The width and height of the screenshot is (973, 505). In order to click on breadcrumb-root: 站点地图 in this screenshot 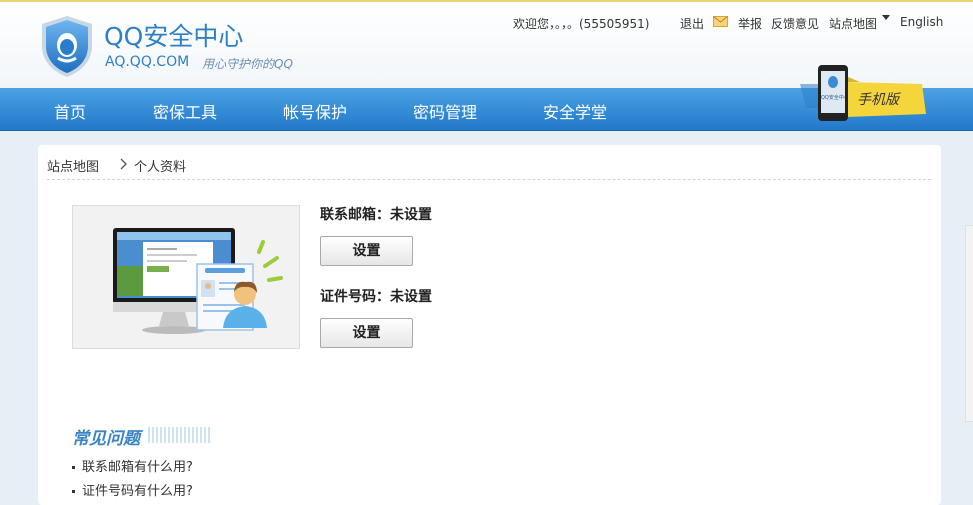, I will do `click(73, 165)`.